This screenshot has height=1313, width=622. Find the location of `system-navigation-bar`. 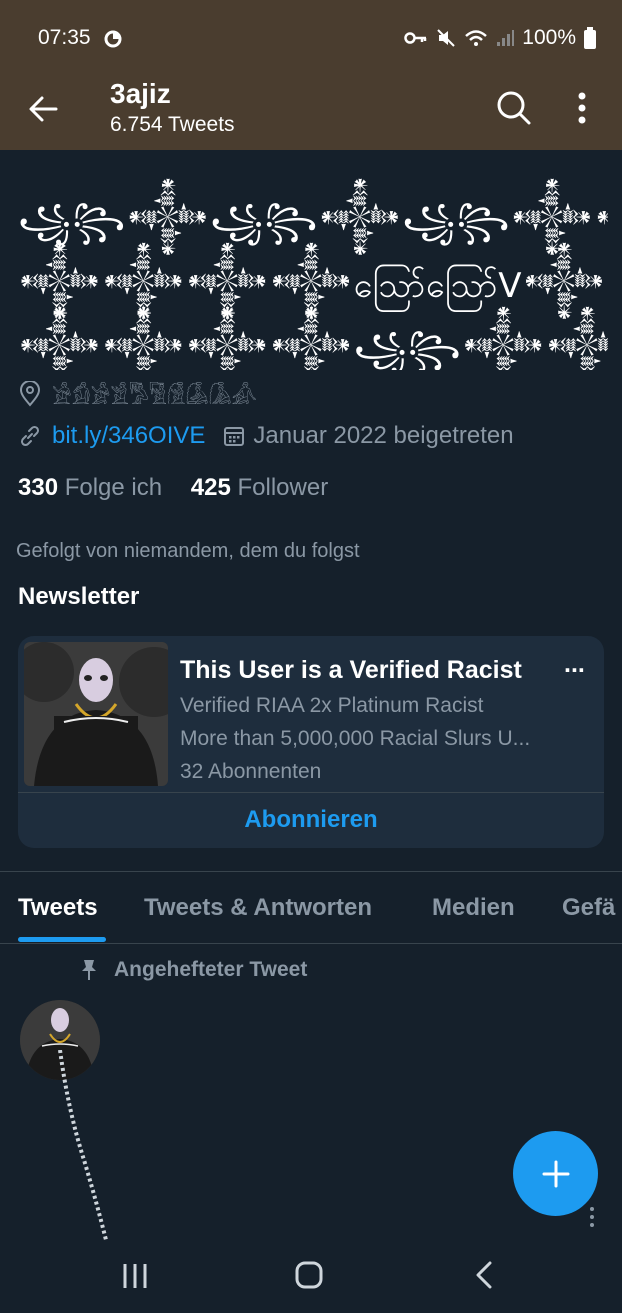

system-navigation-bar is located at coordinates (311, 1276).